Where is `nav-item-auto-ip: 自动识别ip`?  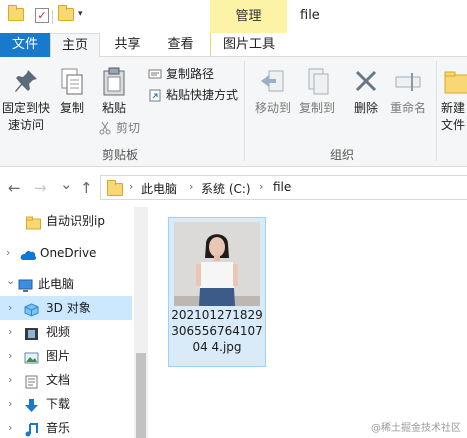 nav-item-auto-ip: 自动识别ip is located at coordinates (66, 221).